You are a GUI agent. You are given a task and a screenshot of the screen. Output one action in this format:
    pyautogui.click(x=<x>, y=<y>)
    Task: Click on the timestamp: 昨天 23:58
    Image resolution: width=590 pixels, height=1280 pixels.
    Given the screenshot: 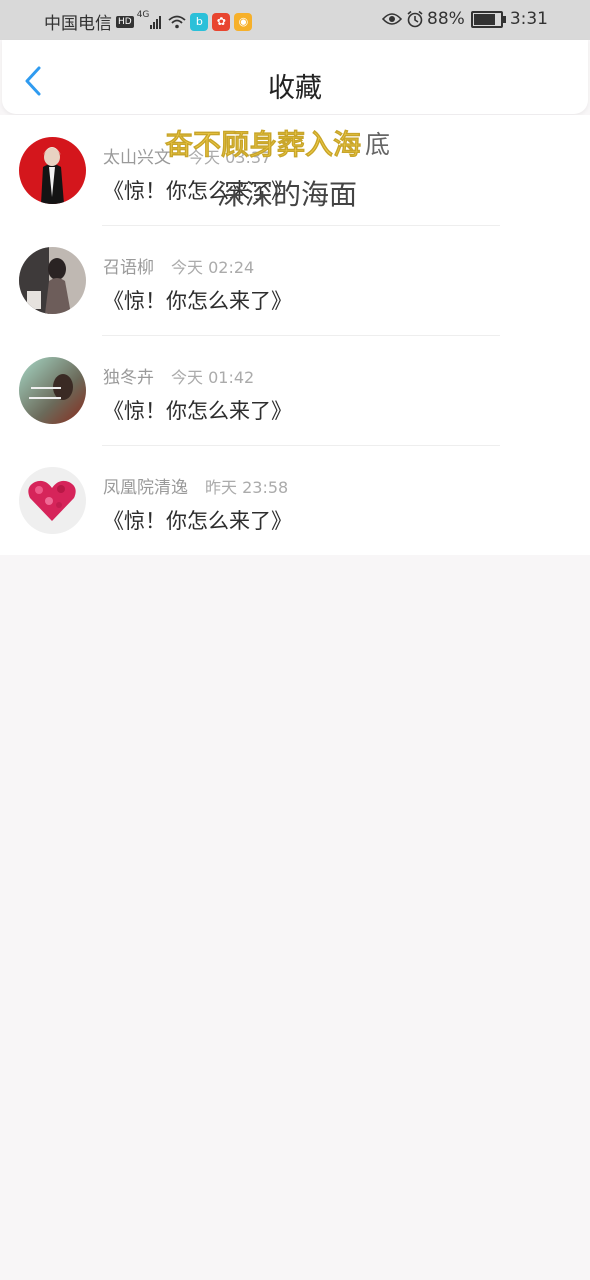 What is the action you would take?
    pyautogui.click(x=247, y=487)
    